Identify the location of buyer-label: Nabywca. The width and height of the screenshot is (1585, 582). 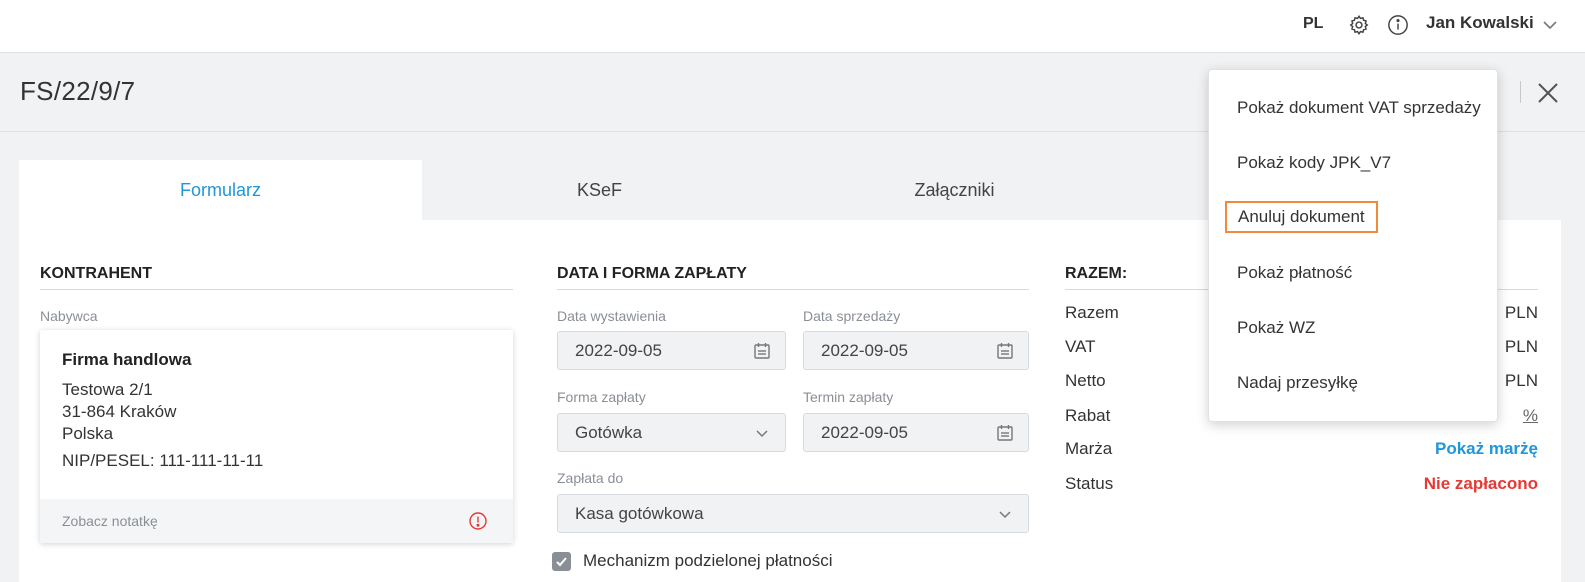
(69, 316).